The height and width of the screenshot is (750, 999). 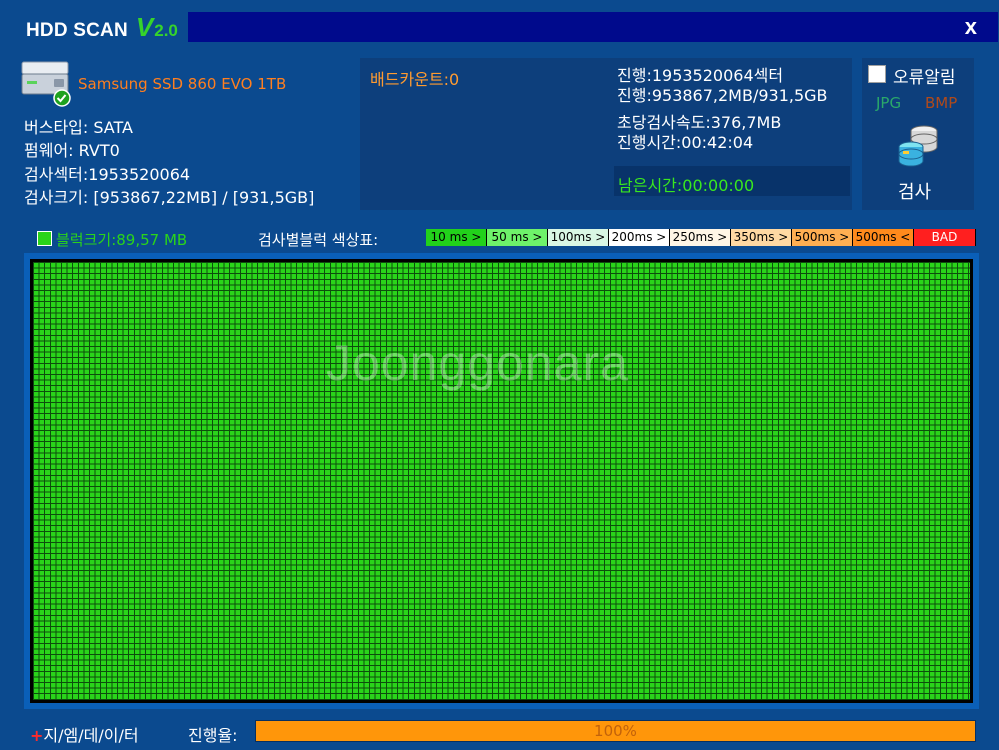 I want to click on bus-type: 버스타입: SATA, so click(x=78, y=127).